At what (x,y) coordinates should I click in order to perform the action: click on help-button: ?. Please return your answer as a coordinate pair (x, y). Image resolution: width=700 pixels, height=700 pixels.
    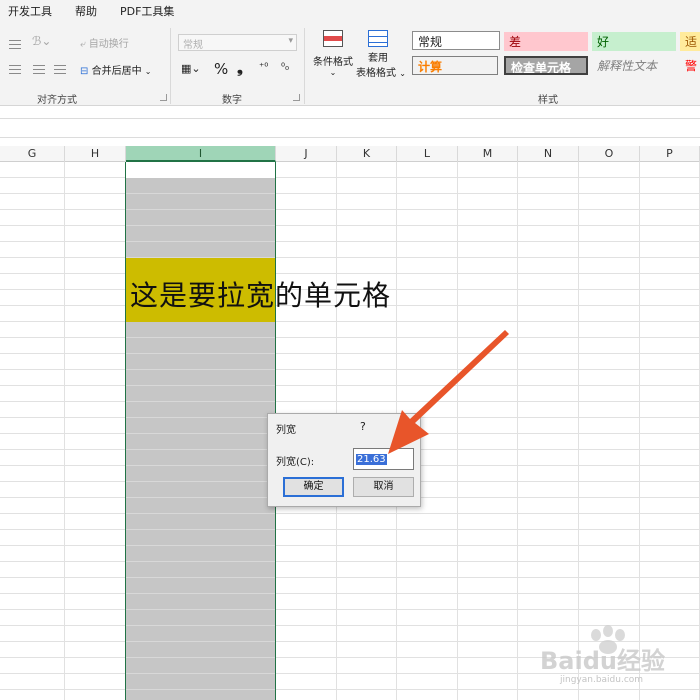
    Looking at the image, I should click on (363, 426).